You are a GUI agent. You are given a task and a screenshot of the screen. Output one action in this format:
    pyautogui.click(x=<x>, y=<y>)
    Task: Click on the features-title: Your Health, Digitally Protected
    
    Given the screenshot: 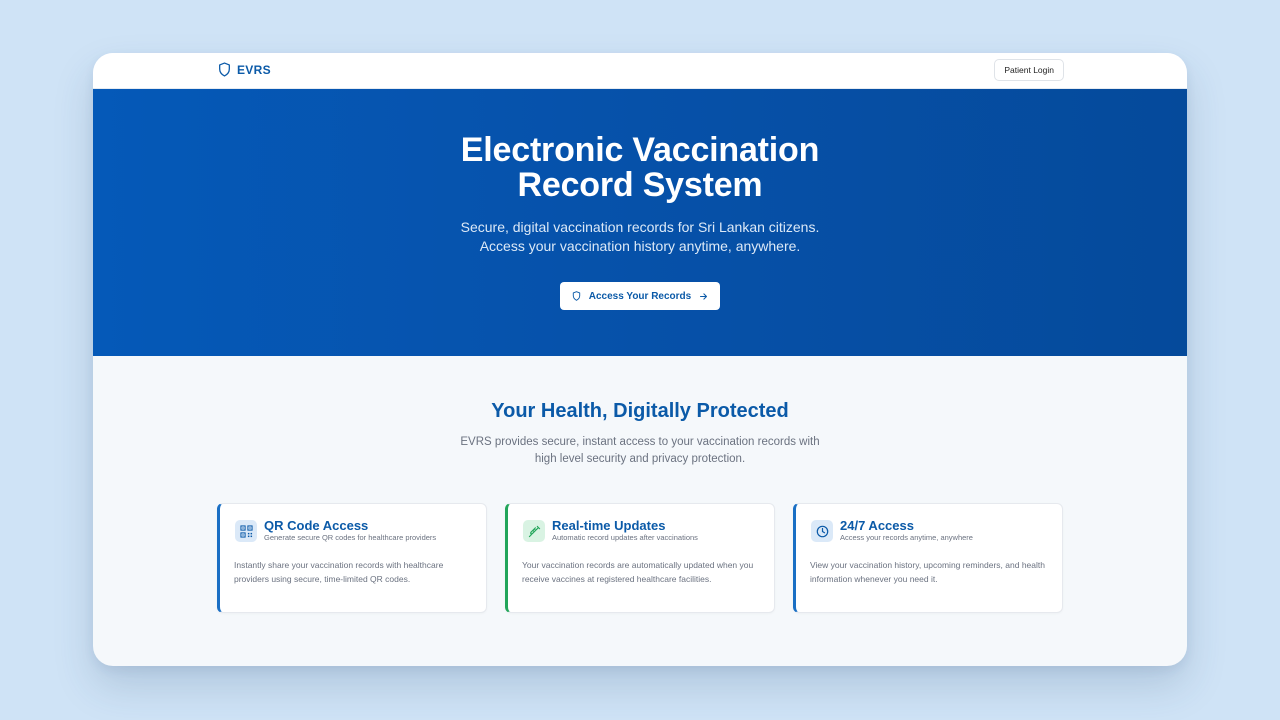 What is the action you would take?
    pyautogui.click(x=640, y=411)
    